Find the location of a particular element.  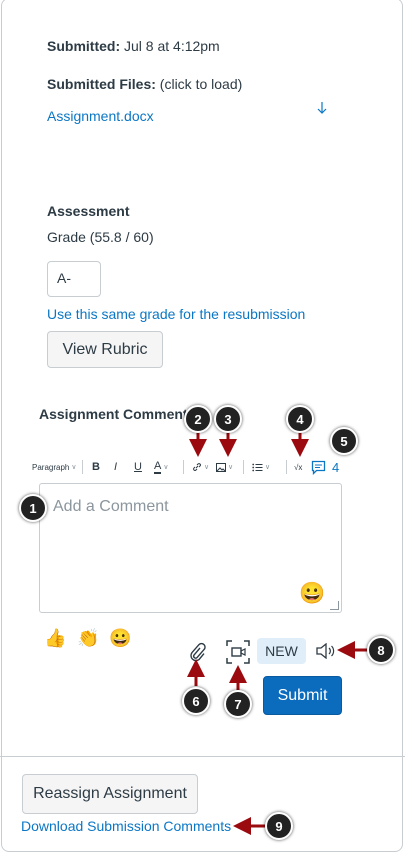

callout-5: 5 is located at coordinates (344, 441).